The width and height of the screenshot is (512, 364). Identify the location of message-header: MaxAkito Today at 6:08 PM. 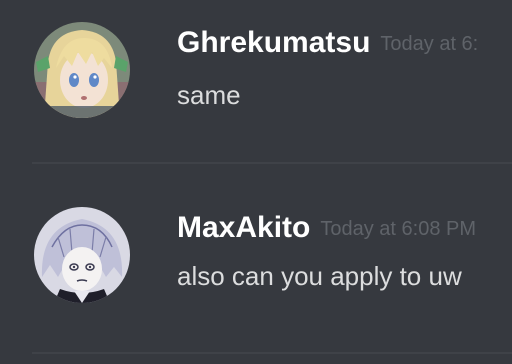
(326, 228).